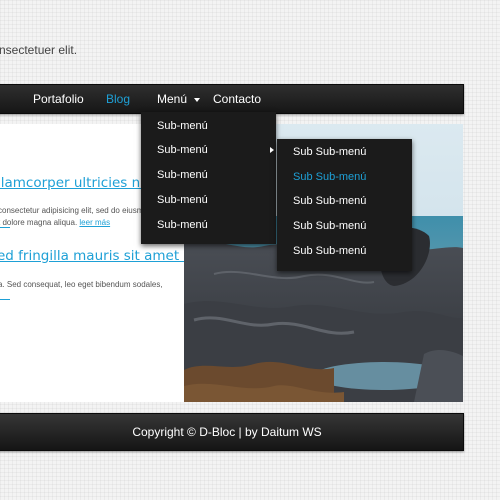 The height and width of the screenshot is (500, 500). I want to click on sub-submenu-item-3: Sub Sub-menú, so click(329, 201).